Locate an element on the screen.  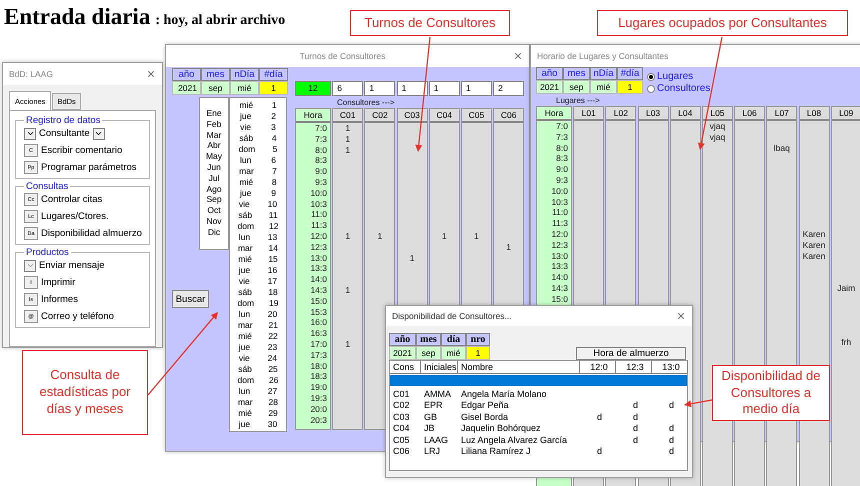
time-label: 10:3 is located at coordinates (318, 204).